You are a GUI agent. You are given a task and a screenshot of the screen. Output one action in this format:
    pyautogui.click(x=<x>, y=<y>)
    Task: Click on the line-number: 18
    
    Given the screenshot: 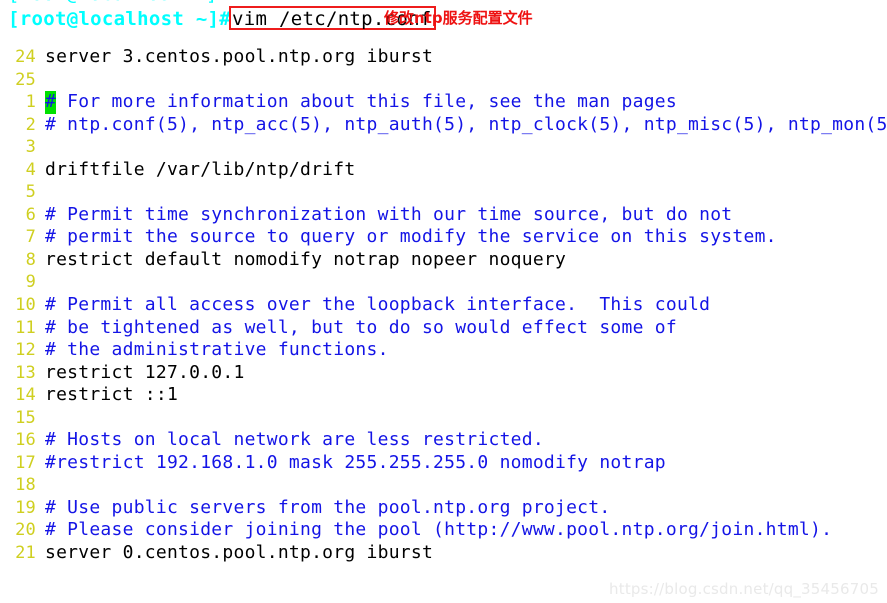 What is the action you would take?
    pyautogui.click(x=25, y=485)
    